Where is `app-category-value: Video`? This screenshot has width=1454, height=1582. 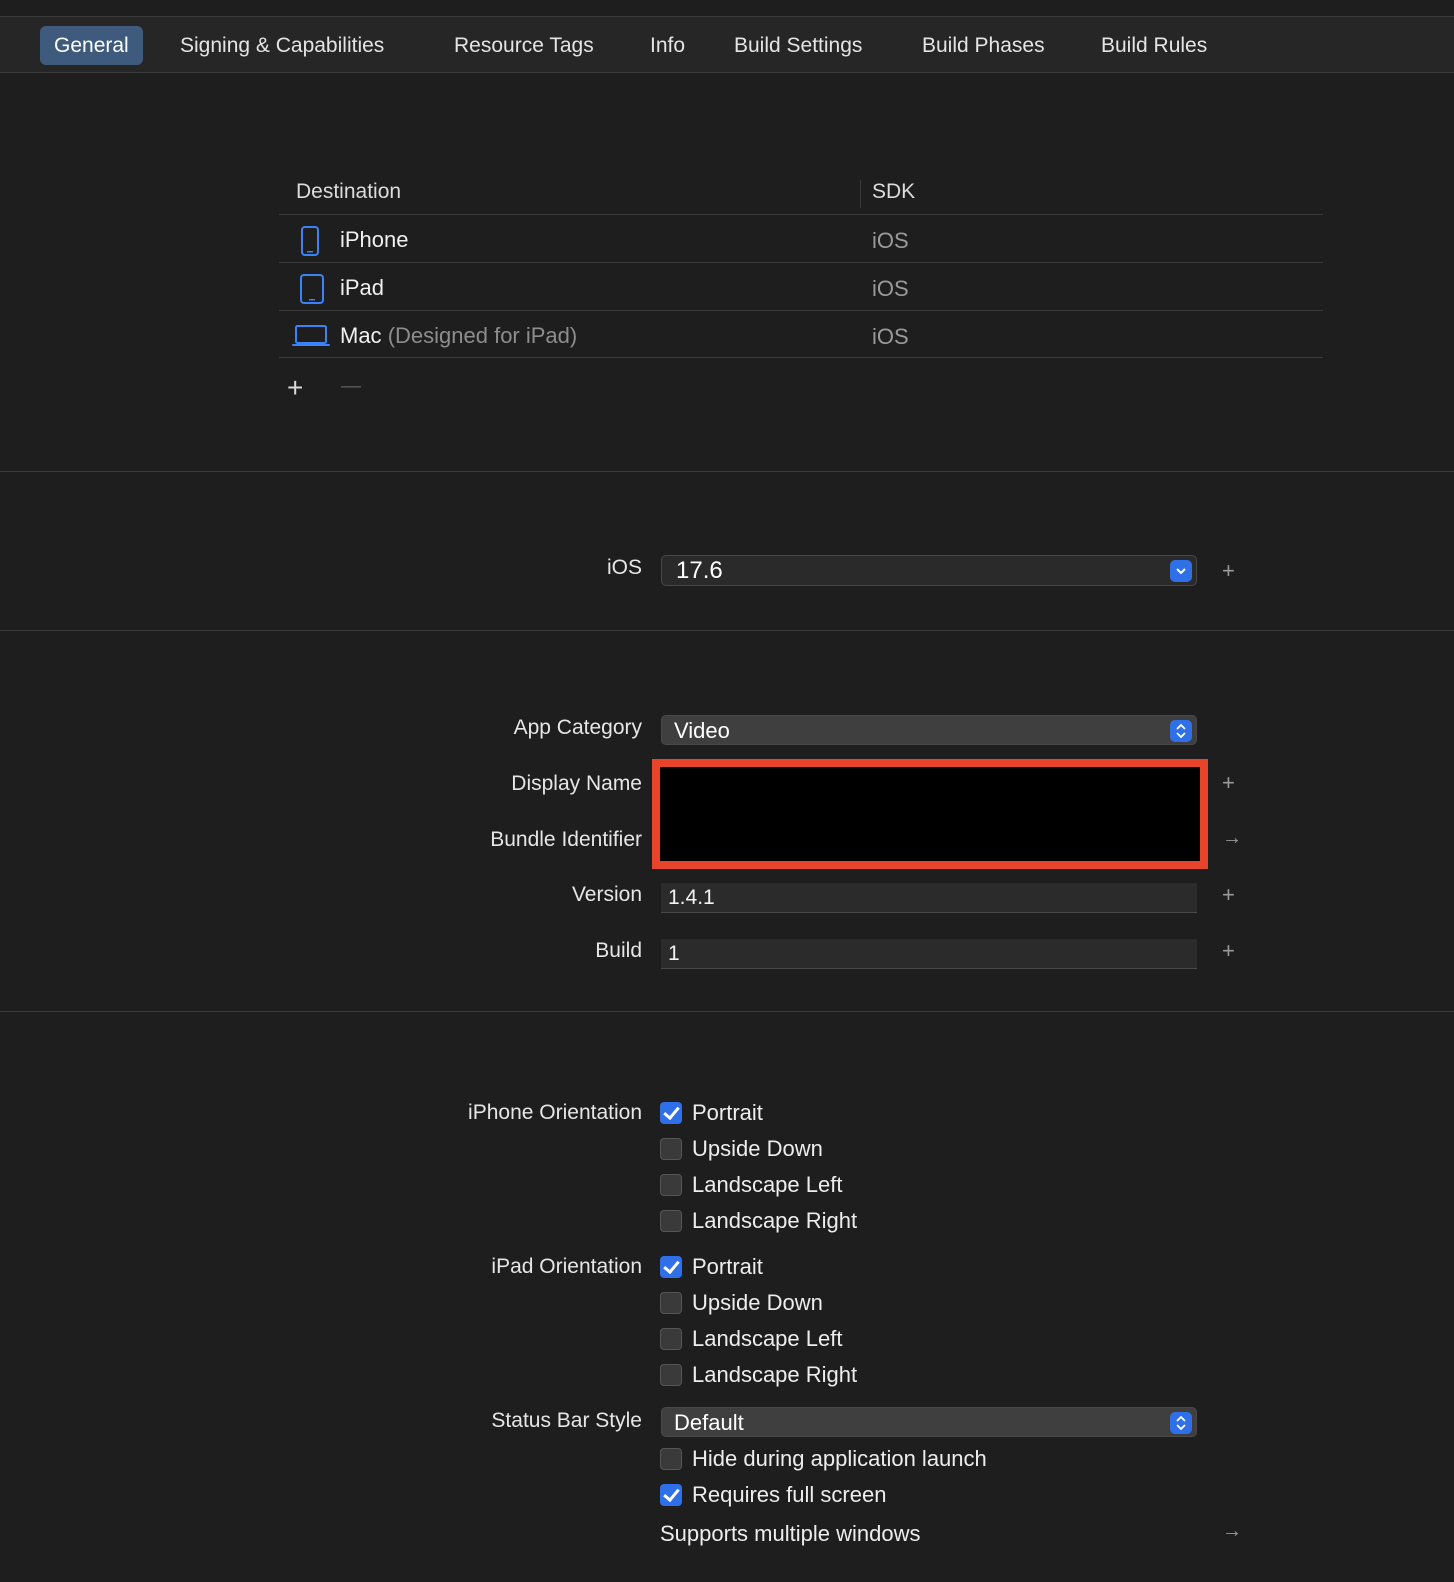
app-category-value: Video is located at coordinates (702, 730).